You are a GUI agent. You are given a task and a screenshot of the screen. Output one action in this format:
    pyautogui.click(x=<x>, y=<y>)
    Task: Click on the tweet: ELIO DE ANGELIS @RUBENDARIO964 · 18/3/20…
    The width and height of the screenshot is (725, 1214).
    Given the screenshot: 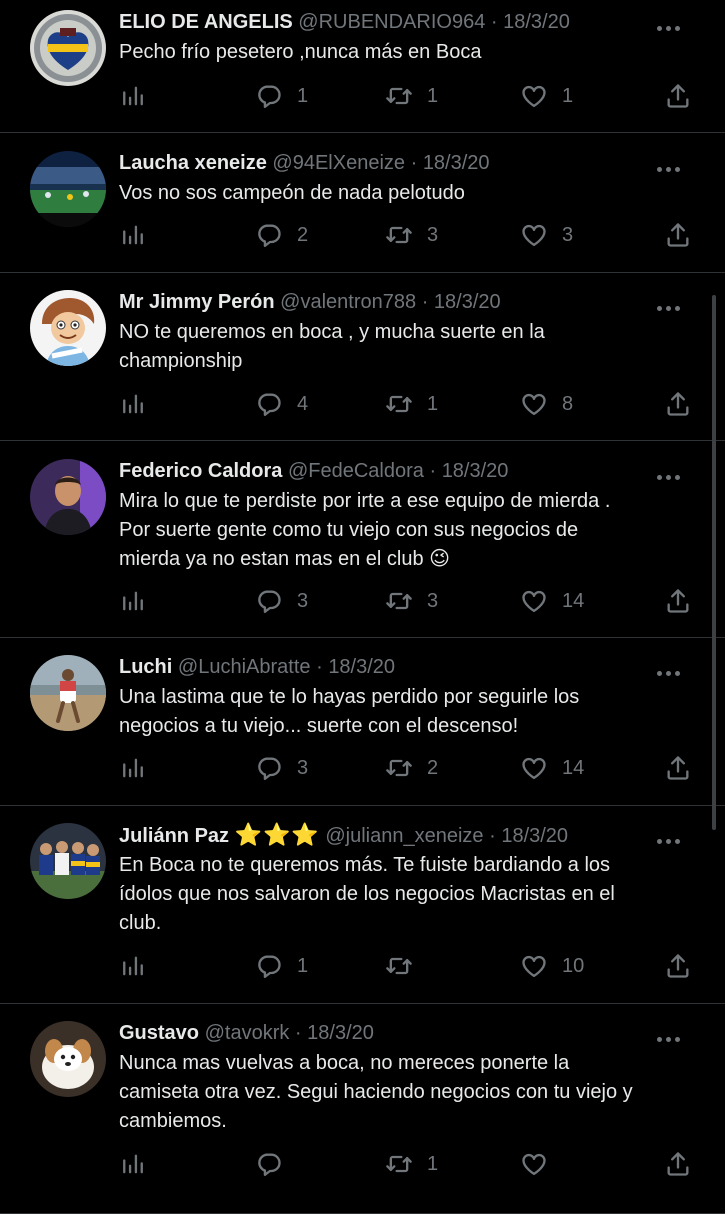 What is the action you would take?
    pyautogui.click(x=362, y=66)
    